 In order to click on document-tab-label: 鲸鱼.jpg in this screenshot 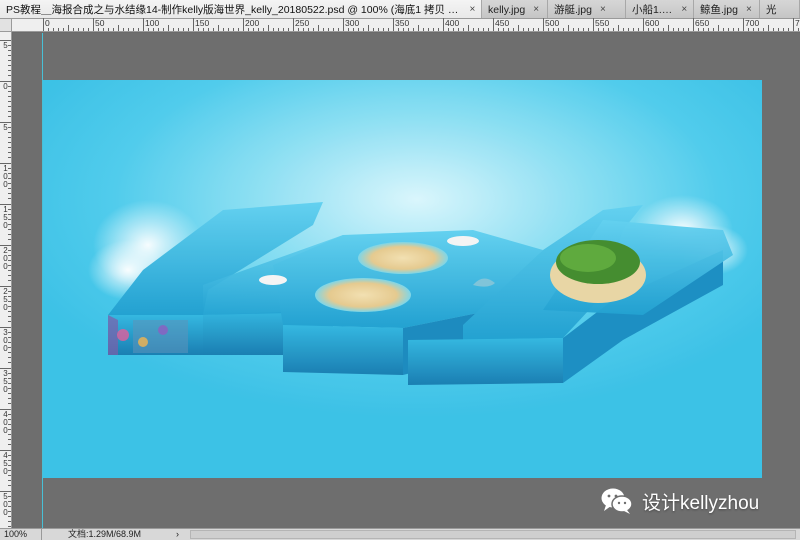, I will do `click(719, 10)`.